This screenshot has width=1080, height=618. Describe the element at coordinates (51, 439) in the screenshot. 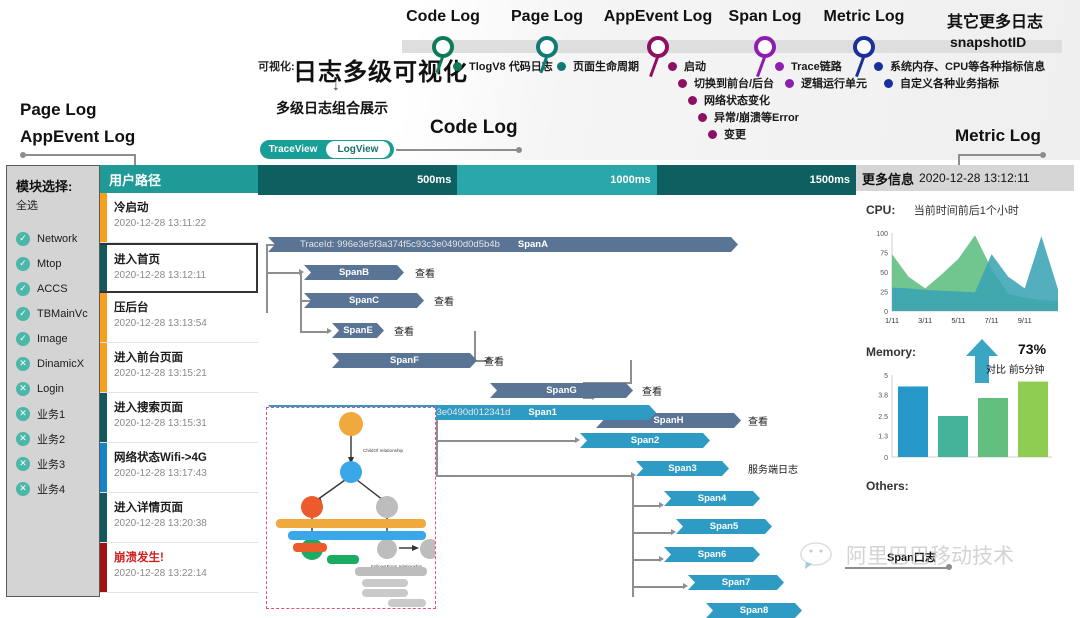

I see `module-item-label: 业务2` at that location.